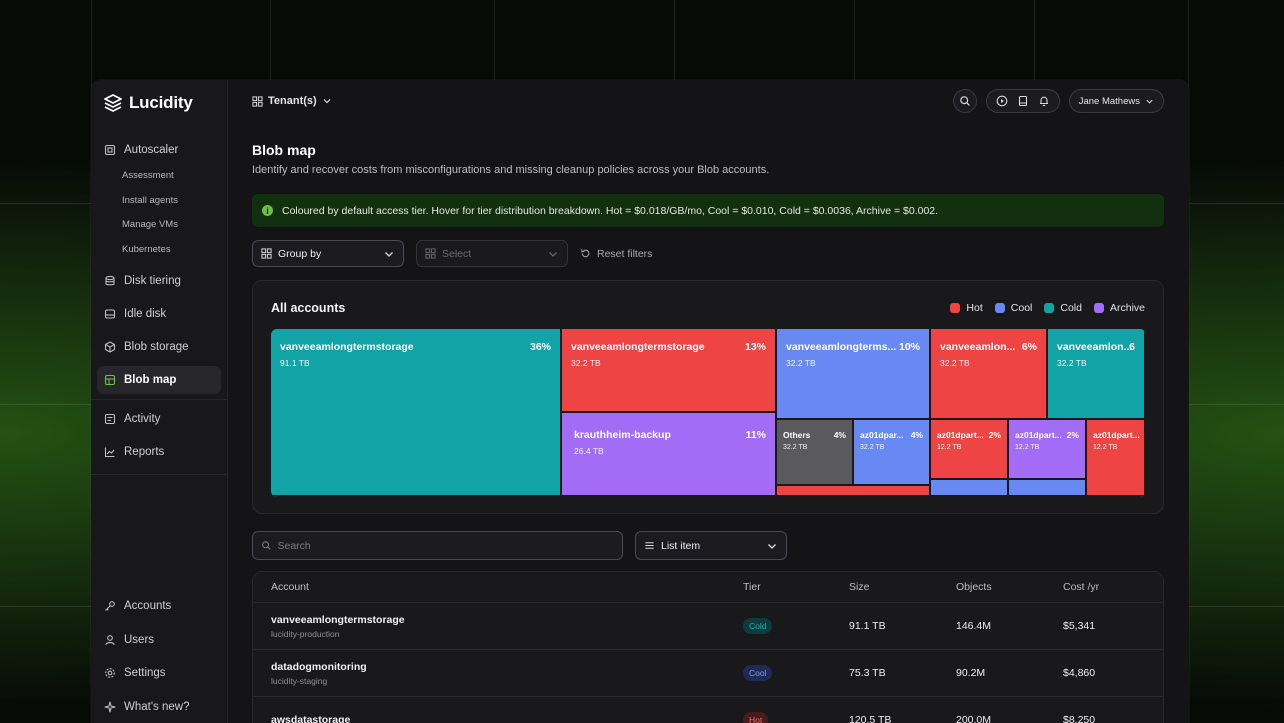  I want to click on map-header: All accounts Hot Cool Cold Archive, so click(708, 308).